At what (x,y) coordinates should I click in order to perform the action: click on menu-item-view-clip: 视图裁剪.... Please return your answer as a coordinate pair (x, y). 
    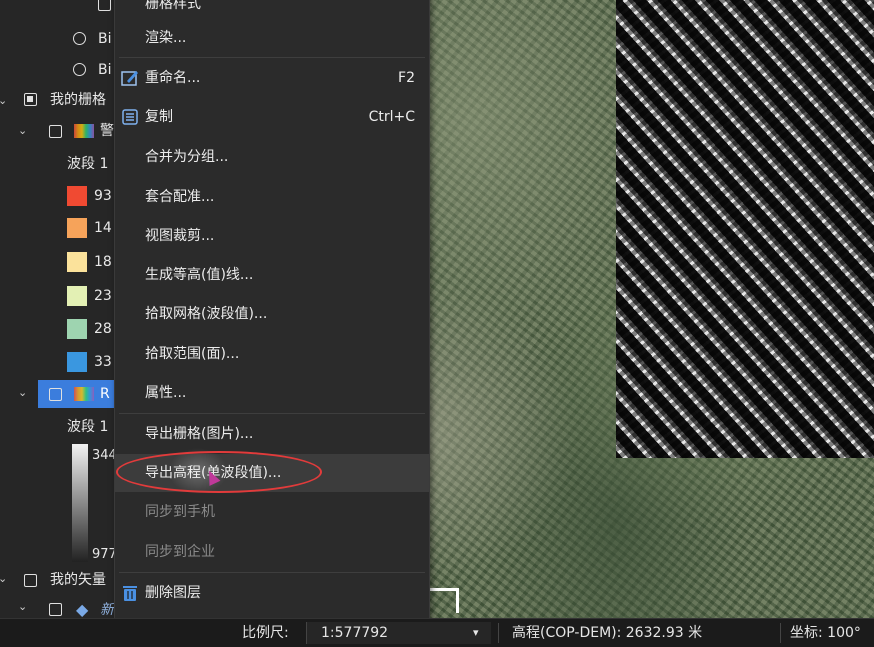
    Looking at the image, I should click on (272, 236).